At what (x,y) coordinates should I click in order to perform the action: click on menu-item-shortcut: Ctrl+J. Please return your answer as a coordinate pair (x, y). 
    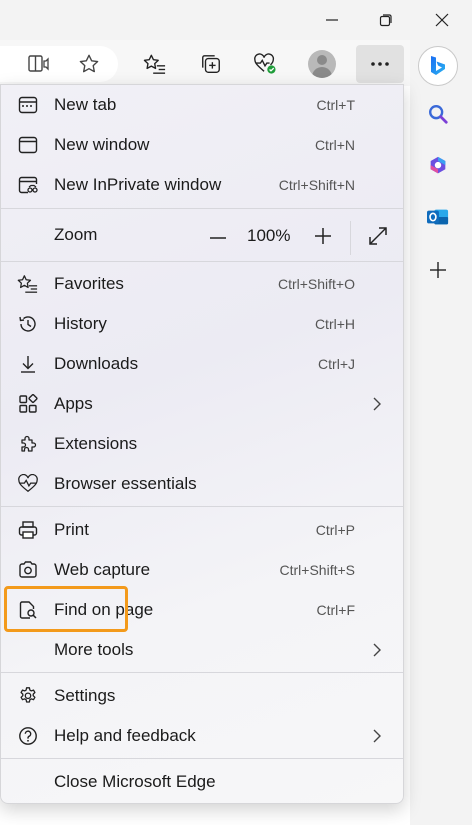
    Looking at the image, I should click on (336, 364).